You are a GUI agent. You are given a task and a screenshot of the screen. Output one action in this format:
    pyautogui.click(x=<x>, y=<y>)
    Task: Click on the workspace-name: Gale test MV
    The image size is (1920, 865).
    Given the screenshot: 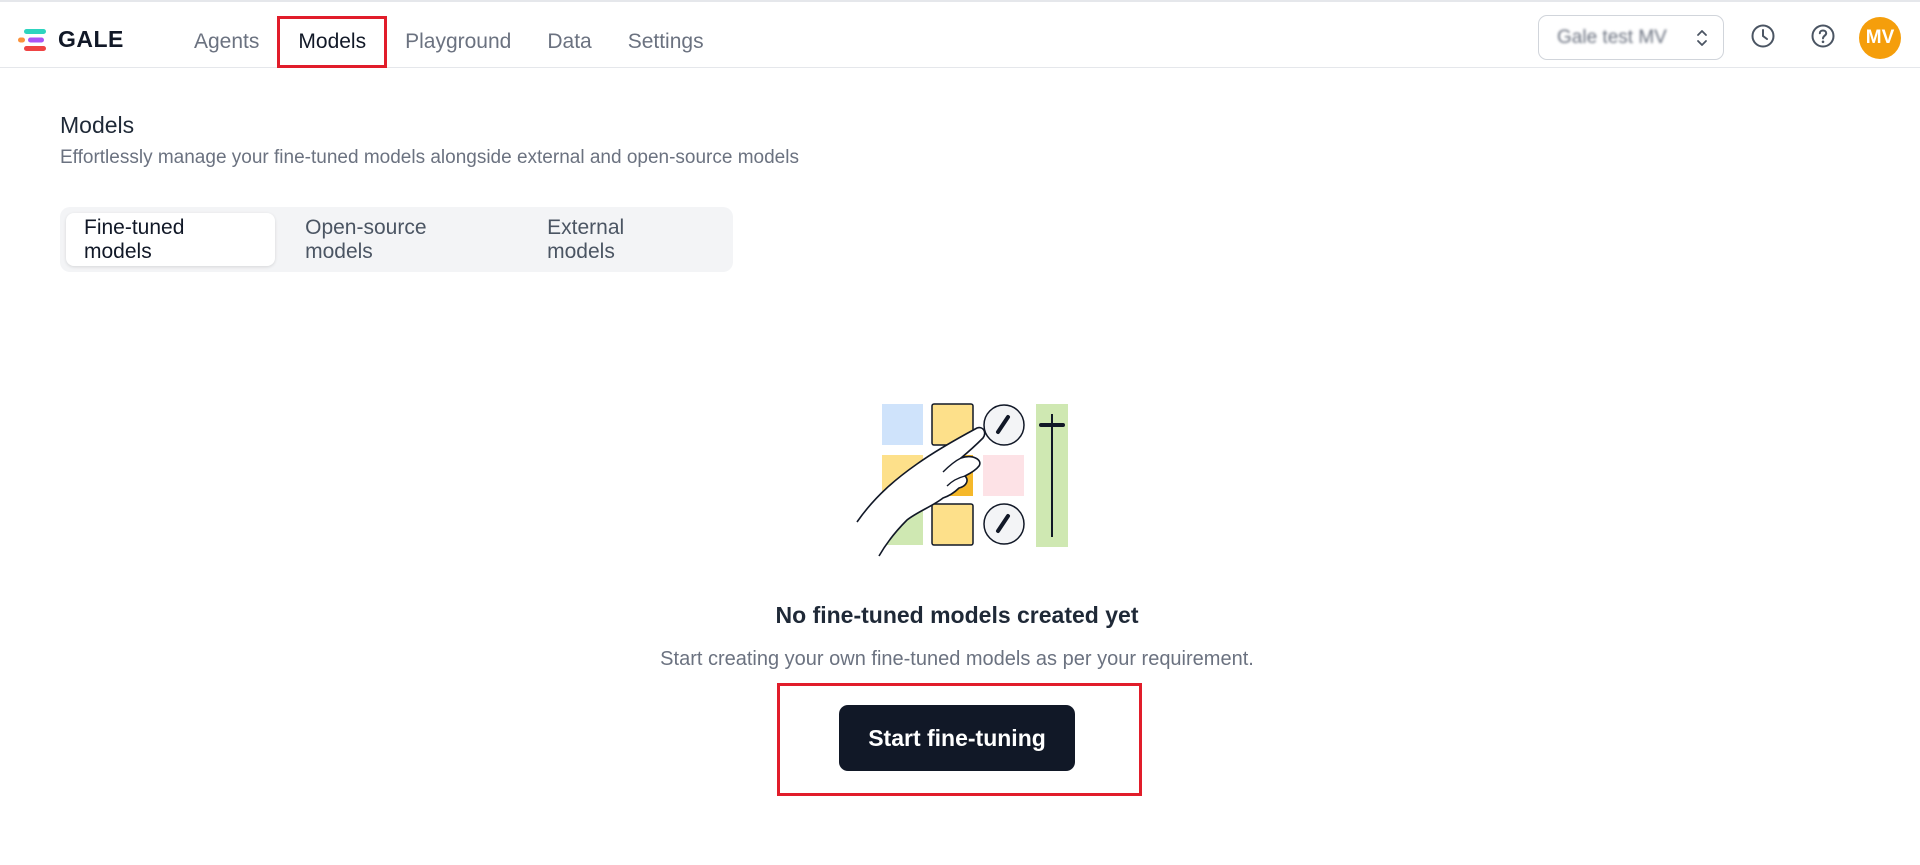 What is the action you would take?
    pyautogui.click(x=1612, y=37)
    